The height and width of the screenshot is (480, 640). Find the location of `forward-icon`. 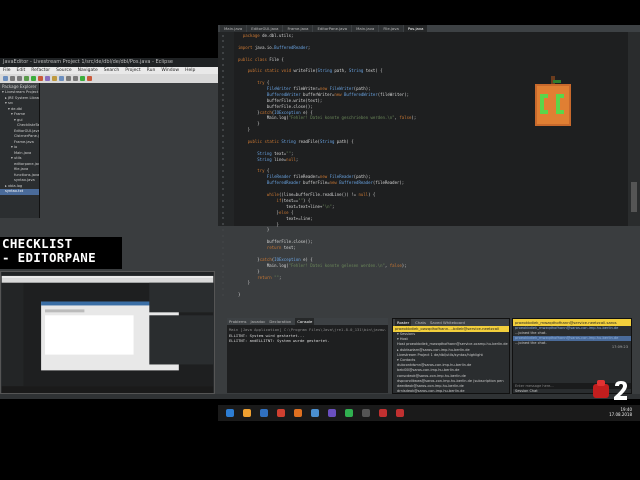

forward-icon is located at coordinates (75, 78).